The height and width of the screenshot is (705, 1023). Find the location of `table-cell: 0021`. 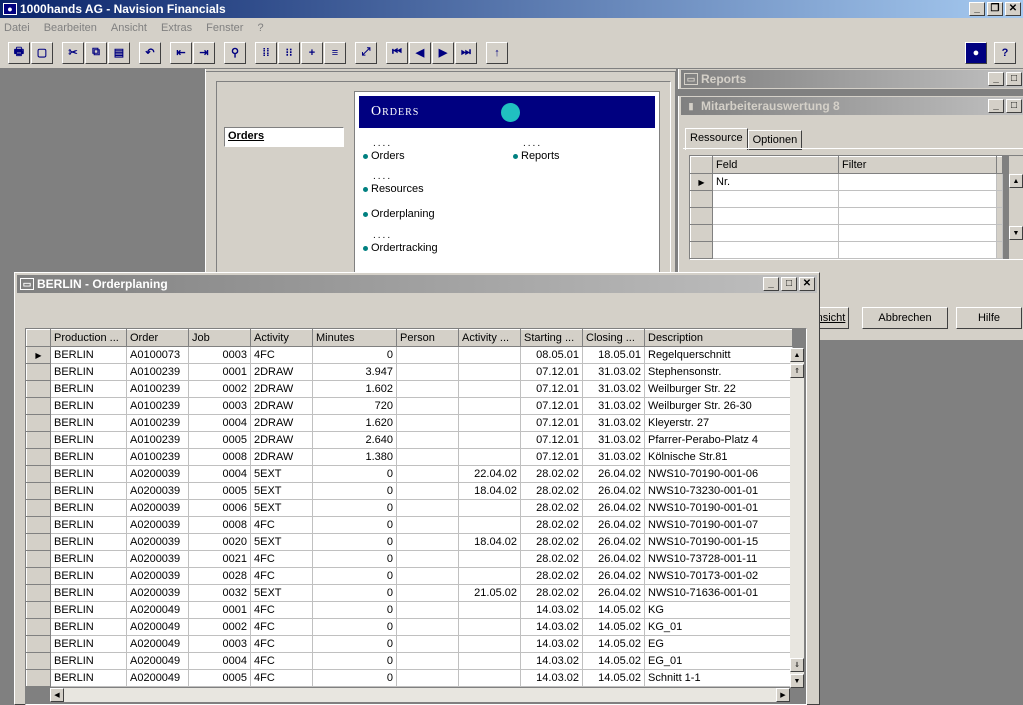

table-cell: 0021 is located at coordinates (219, 559).